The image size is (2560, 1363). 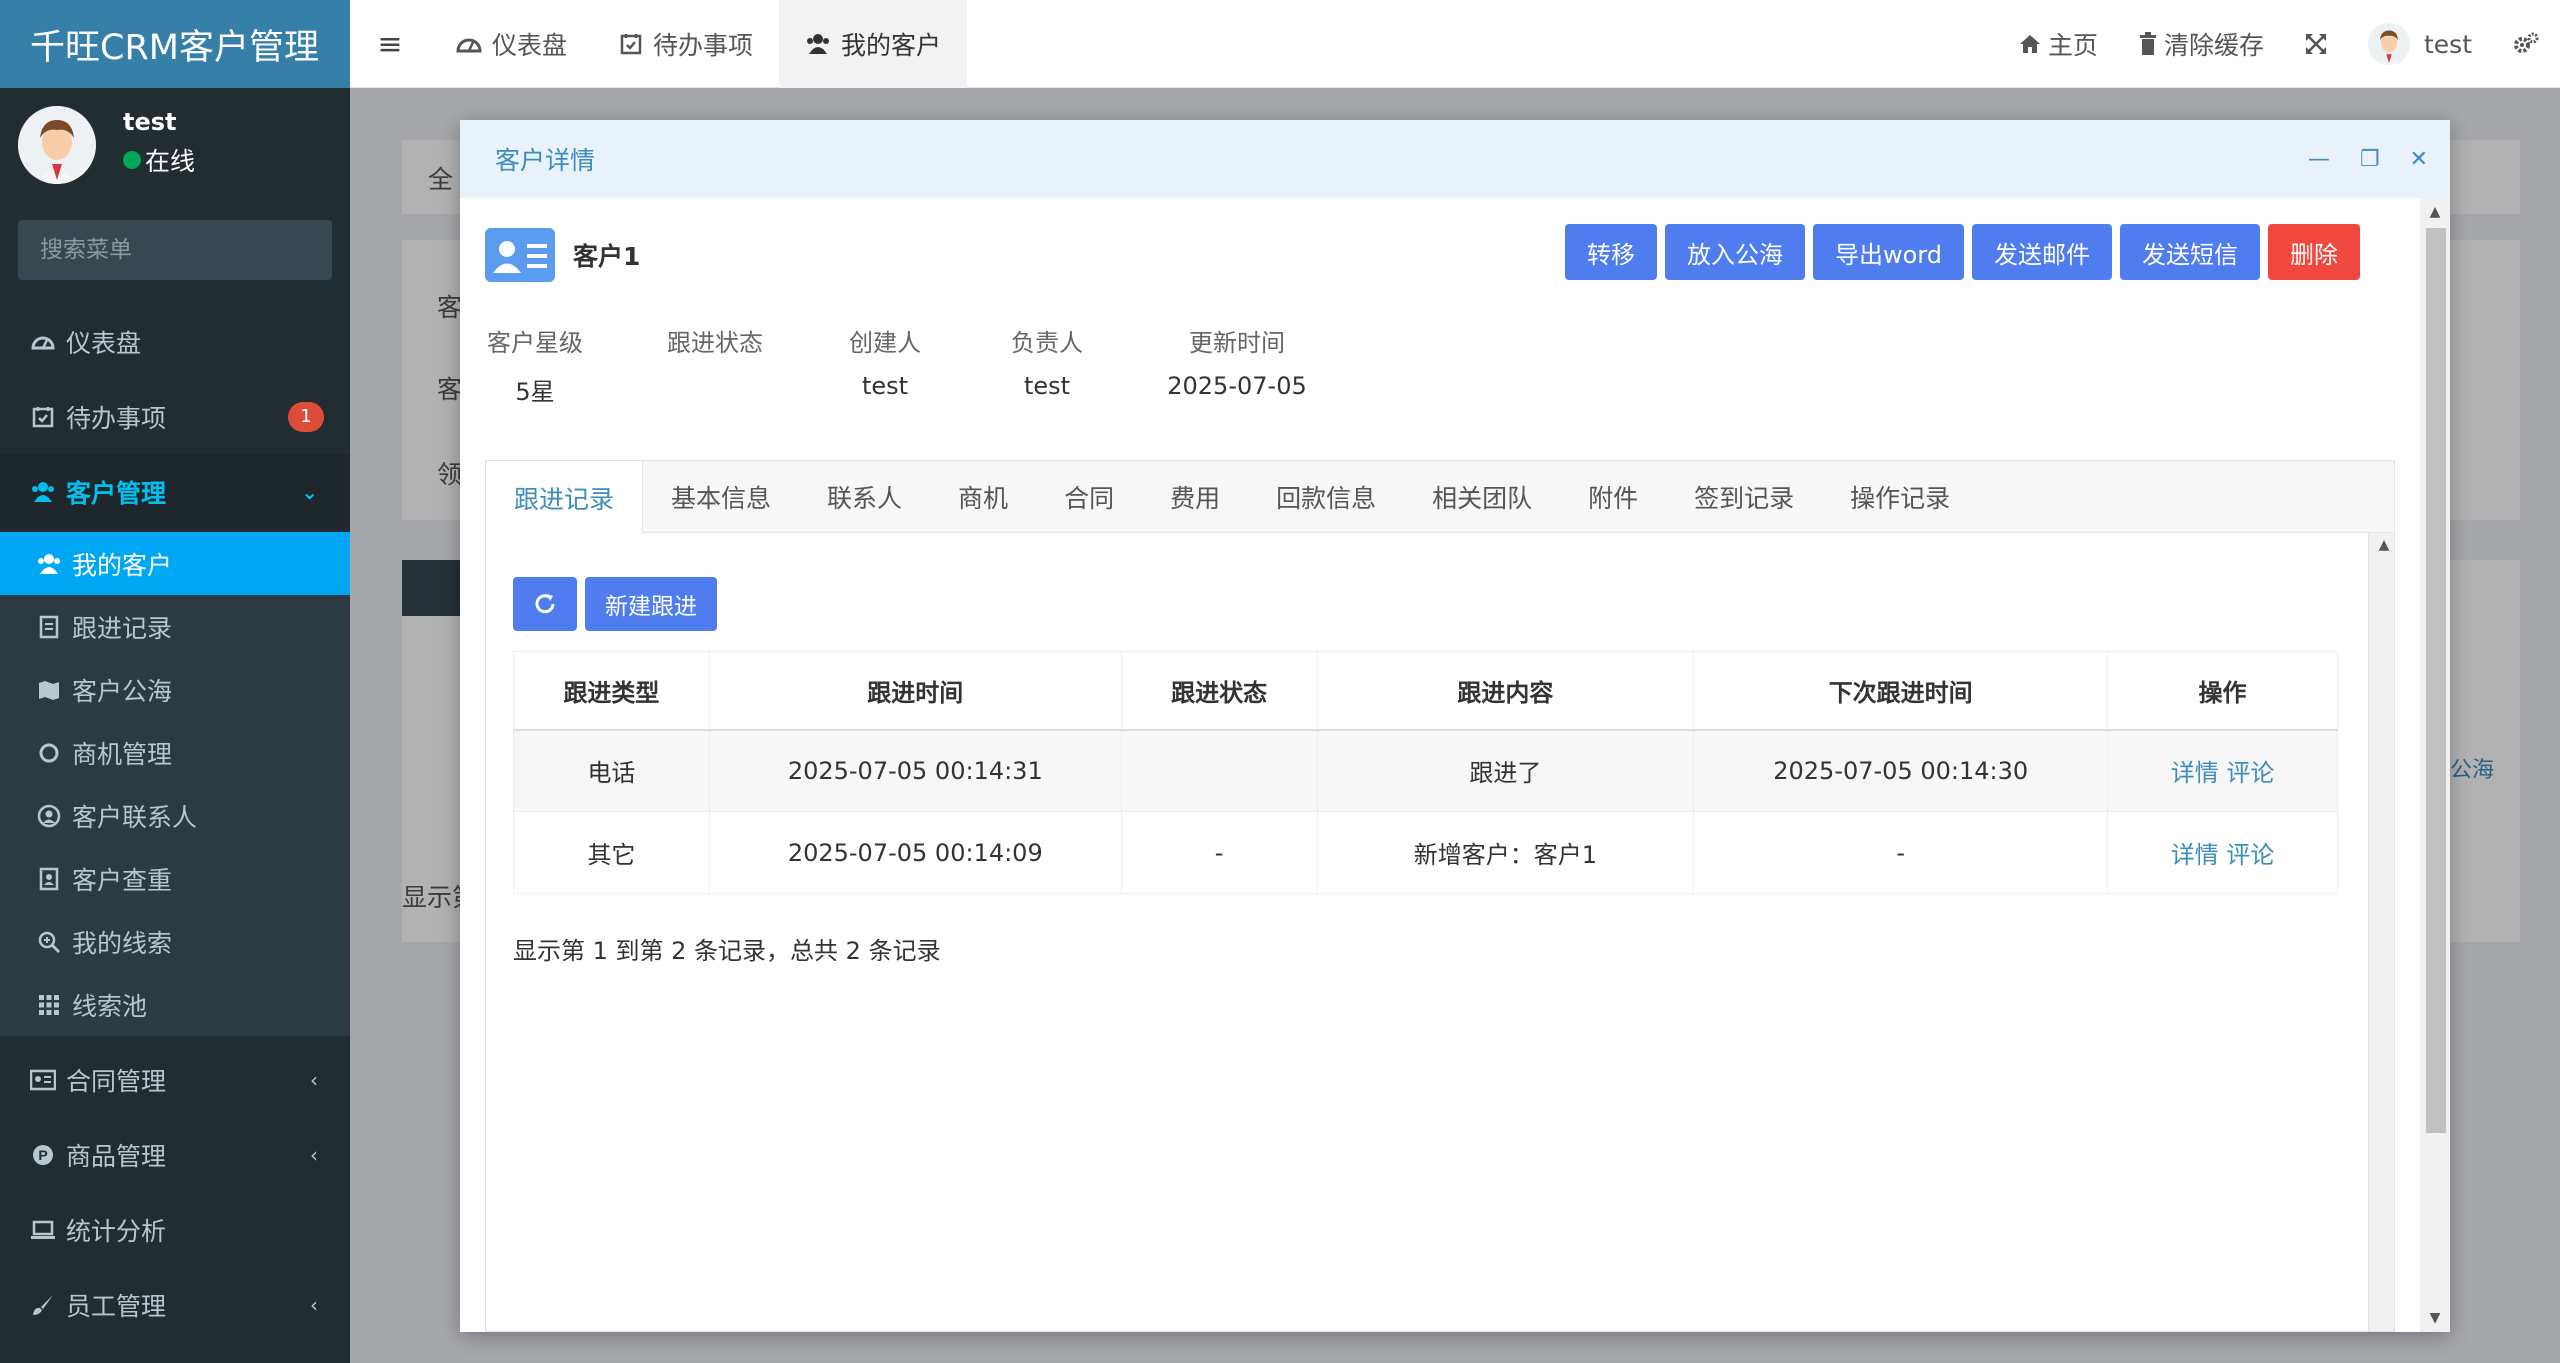 I want to click on table-header-row: 跟进类型 跟进时间 跟进状态 跟进内容 下次跟进时间 操作, so click(x=1425, y=691).